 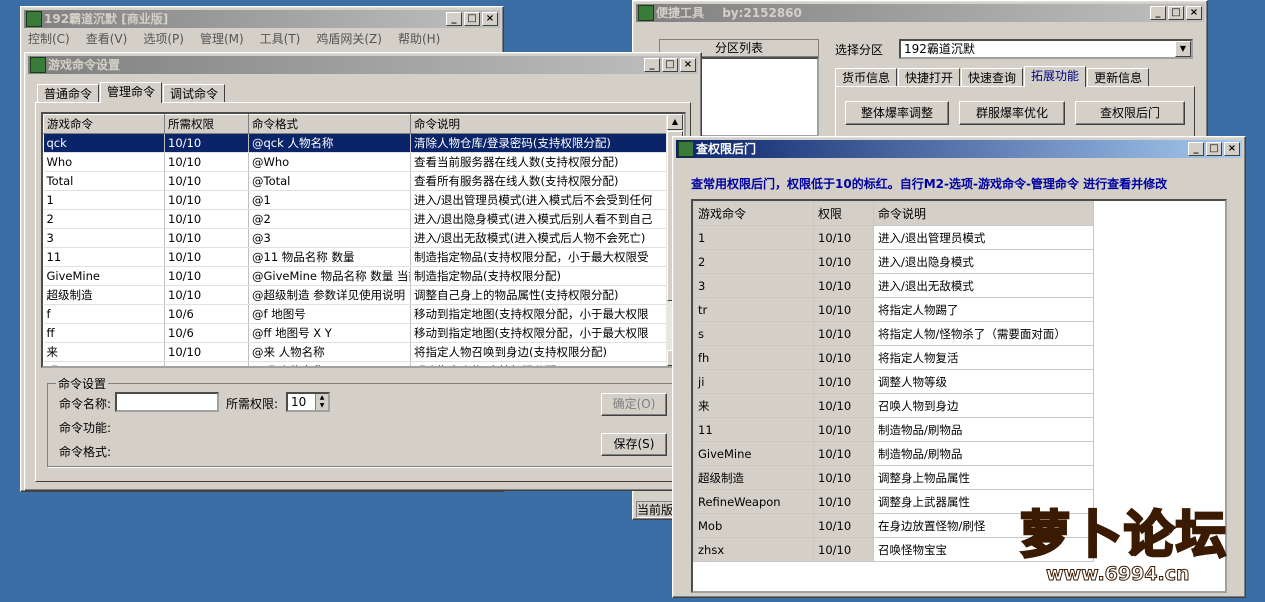 I want to click on table-cell: 2, so click(x=753, y=261).